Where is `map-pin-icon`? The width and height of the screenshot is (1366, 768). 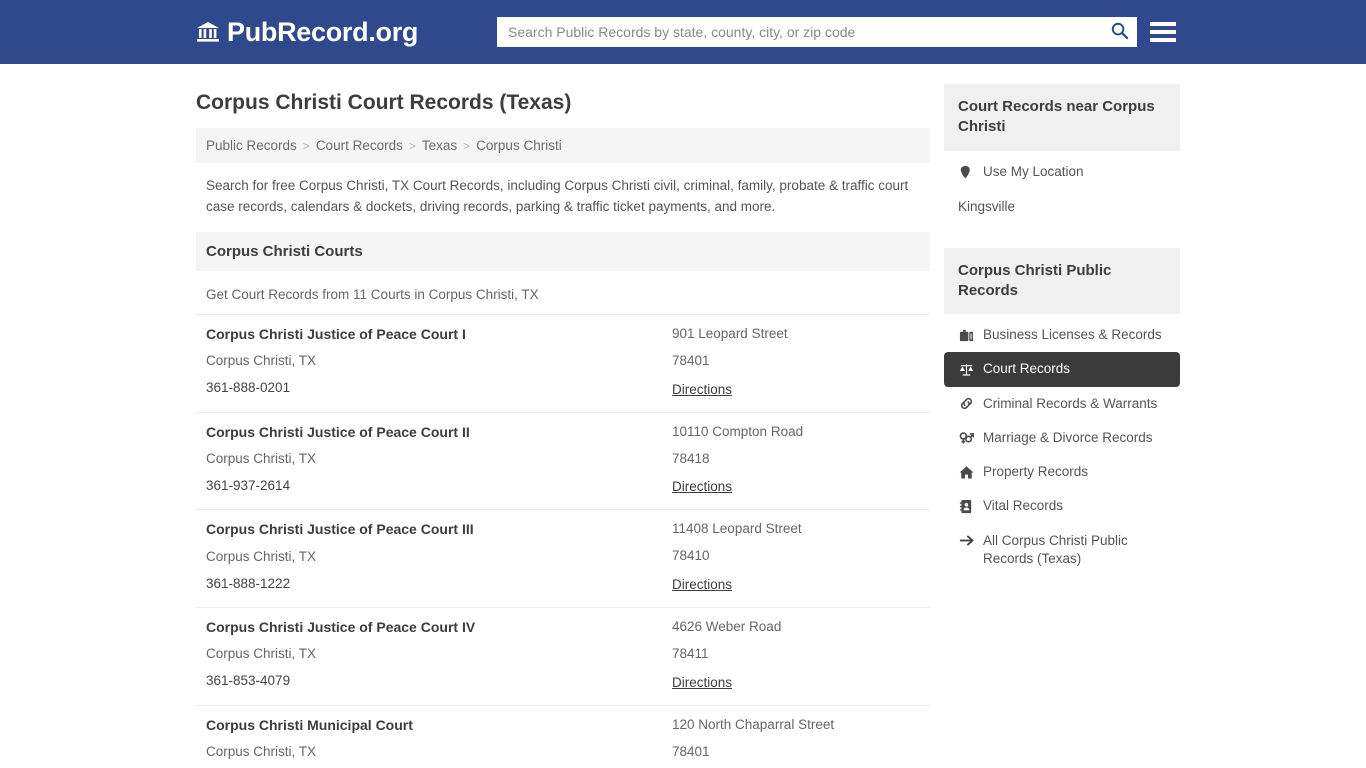 map-pin-icon is located at coordinates (966, 172).